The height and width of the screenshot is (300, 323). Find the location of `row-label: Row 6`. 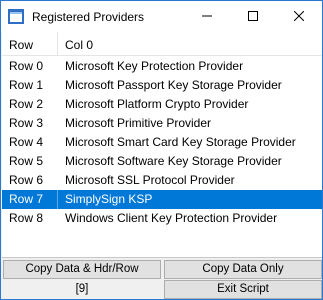

row-label: Row 6 is located at coordinates (26, 180).